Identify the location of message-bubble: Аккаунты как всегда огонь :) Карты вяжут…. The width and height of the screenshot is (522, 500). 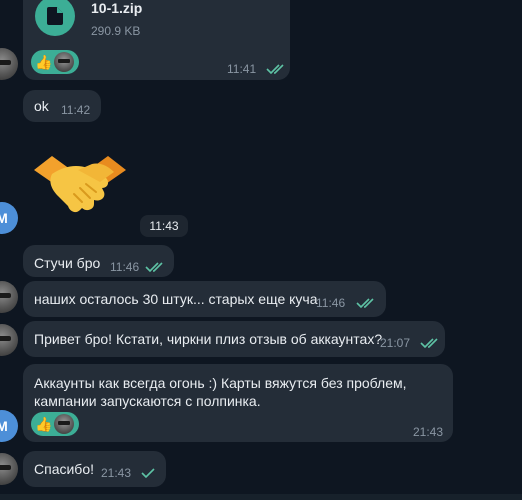
(238, 403).